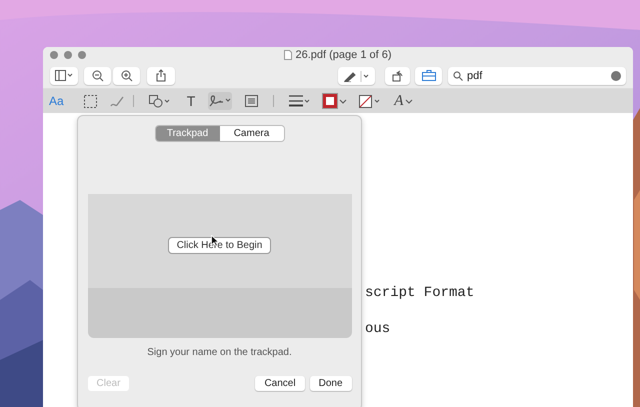 This screenshot has width=640, height=407. What do you see at coordinates (331, 383) in the screenshot?
I see `done-button: Done` at bounding box center [331, 383].